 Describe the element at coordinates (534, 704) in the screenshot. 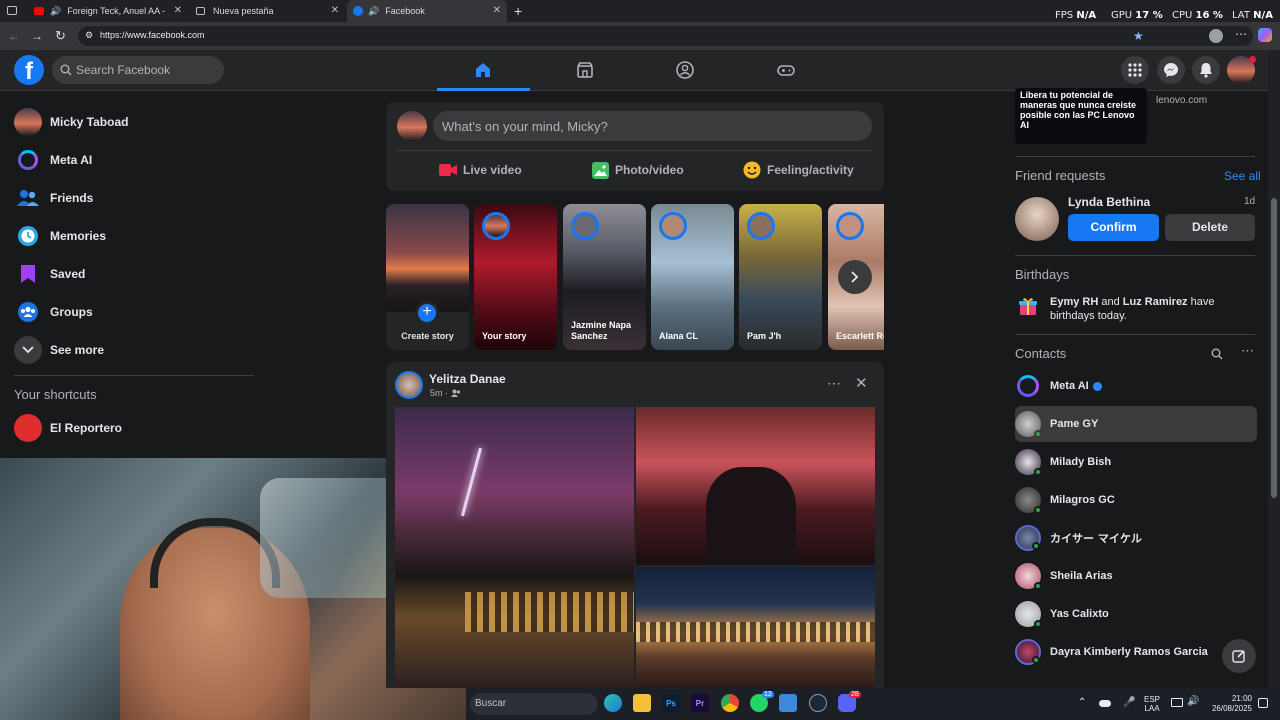

I see `taskbar-search: Buscar` at that location.